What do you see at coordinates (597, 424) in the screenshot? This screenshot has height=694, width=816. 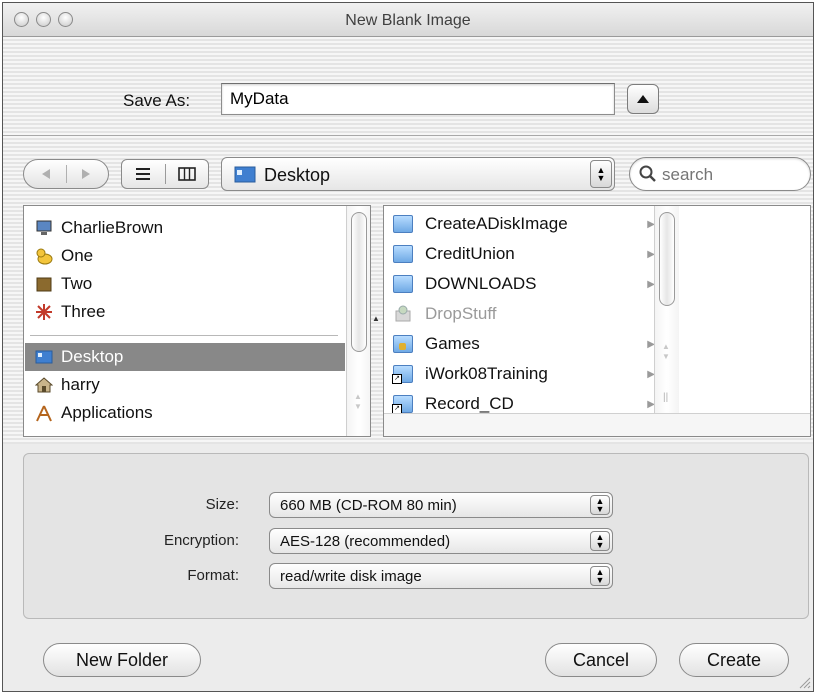 I see `horizontal-scrollbar` at bounding box center [597, 424].